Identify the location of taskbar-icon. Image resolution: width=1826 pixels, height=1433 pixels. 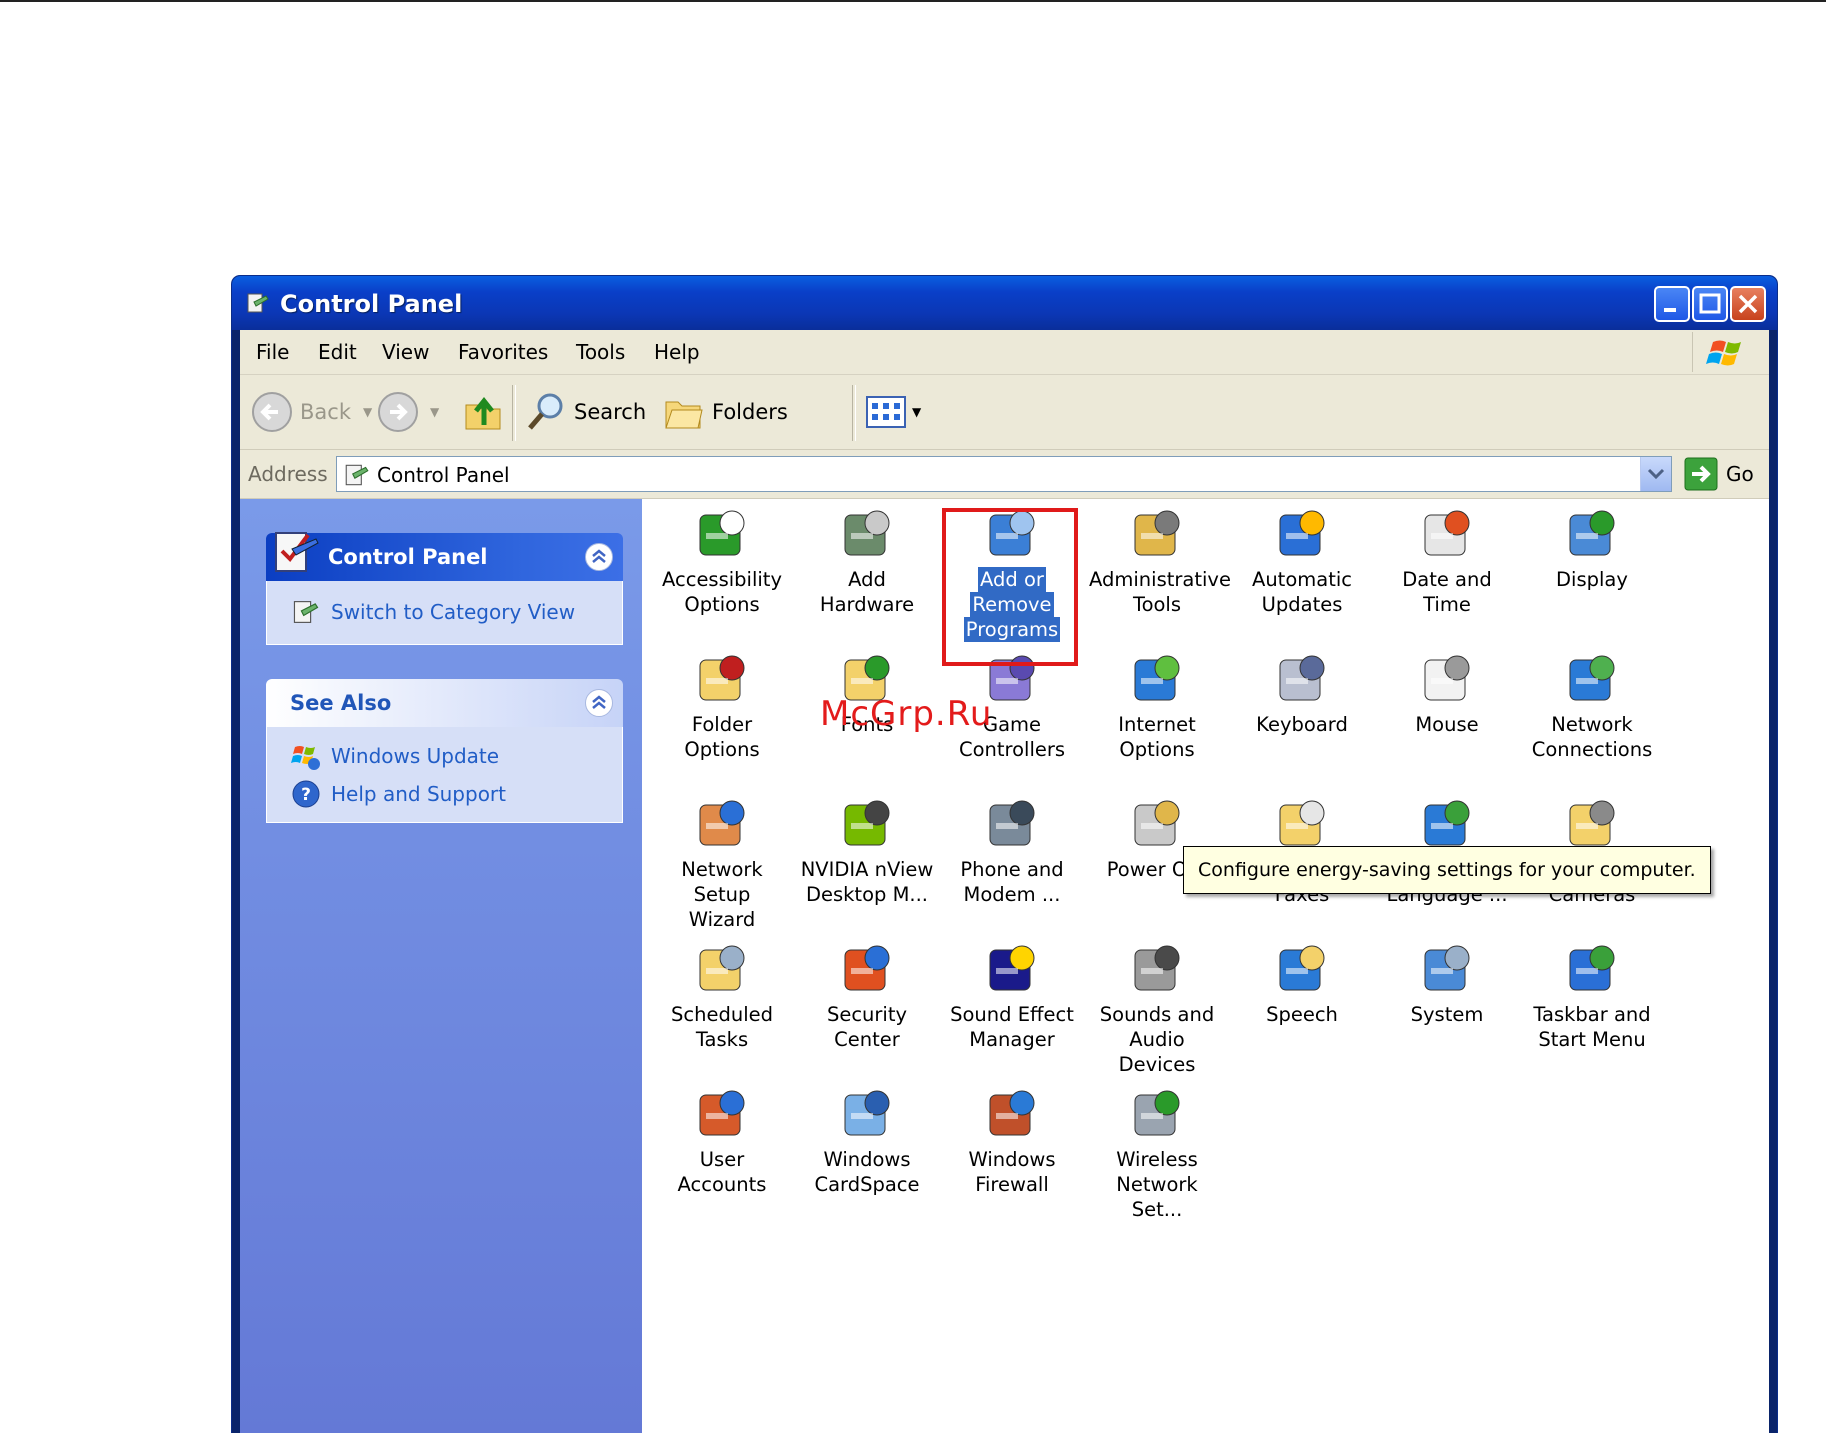
(1592, 968).